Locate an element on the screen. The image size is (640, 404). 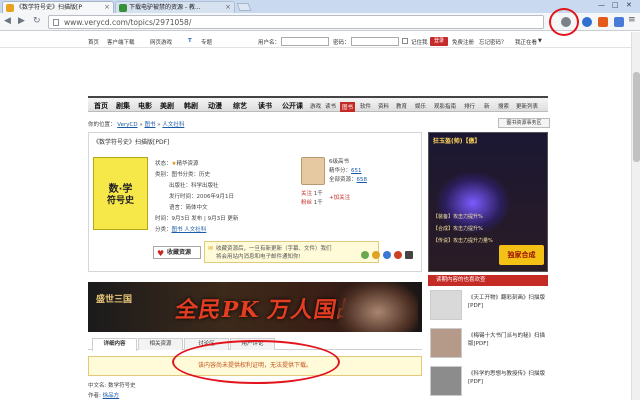
browser-tab-inactive: 下载电驴被禁的资源 - 教... × is located at coordinates (175, 7).